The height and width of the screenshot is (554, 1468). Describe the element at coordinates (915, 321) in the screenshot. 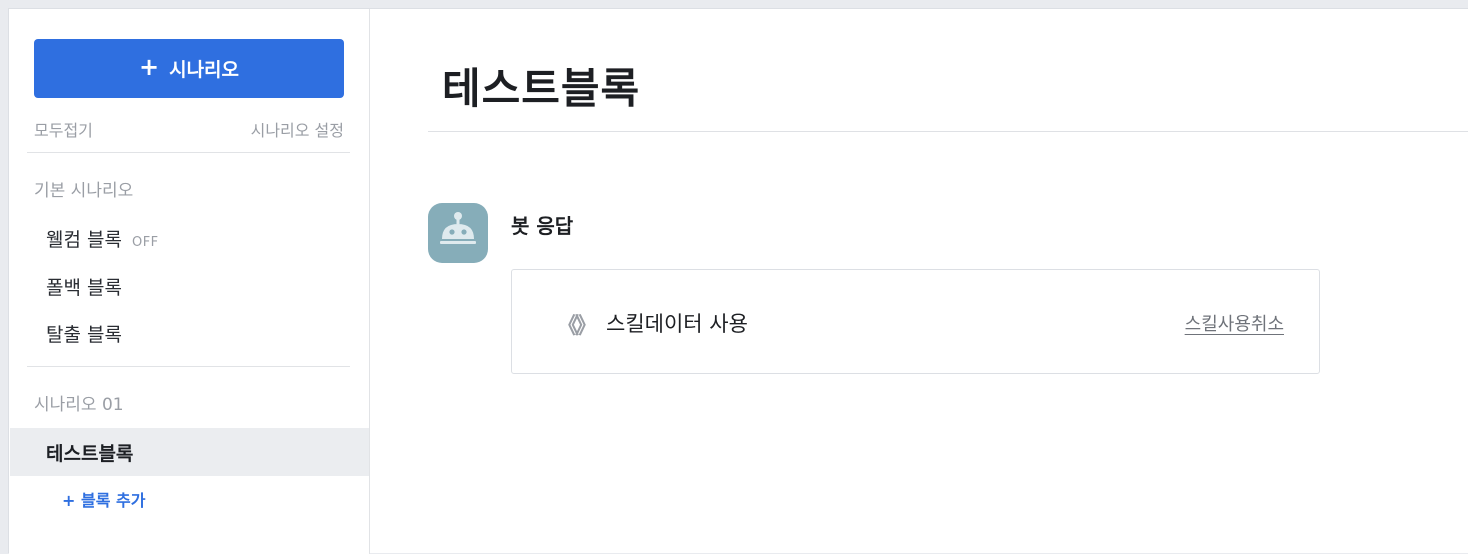

I see `skill-data-card: 《》 스킬데이터 사용 스킬사용취소` at that location.